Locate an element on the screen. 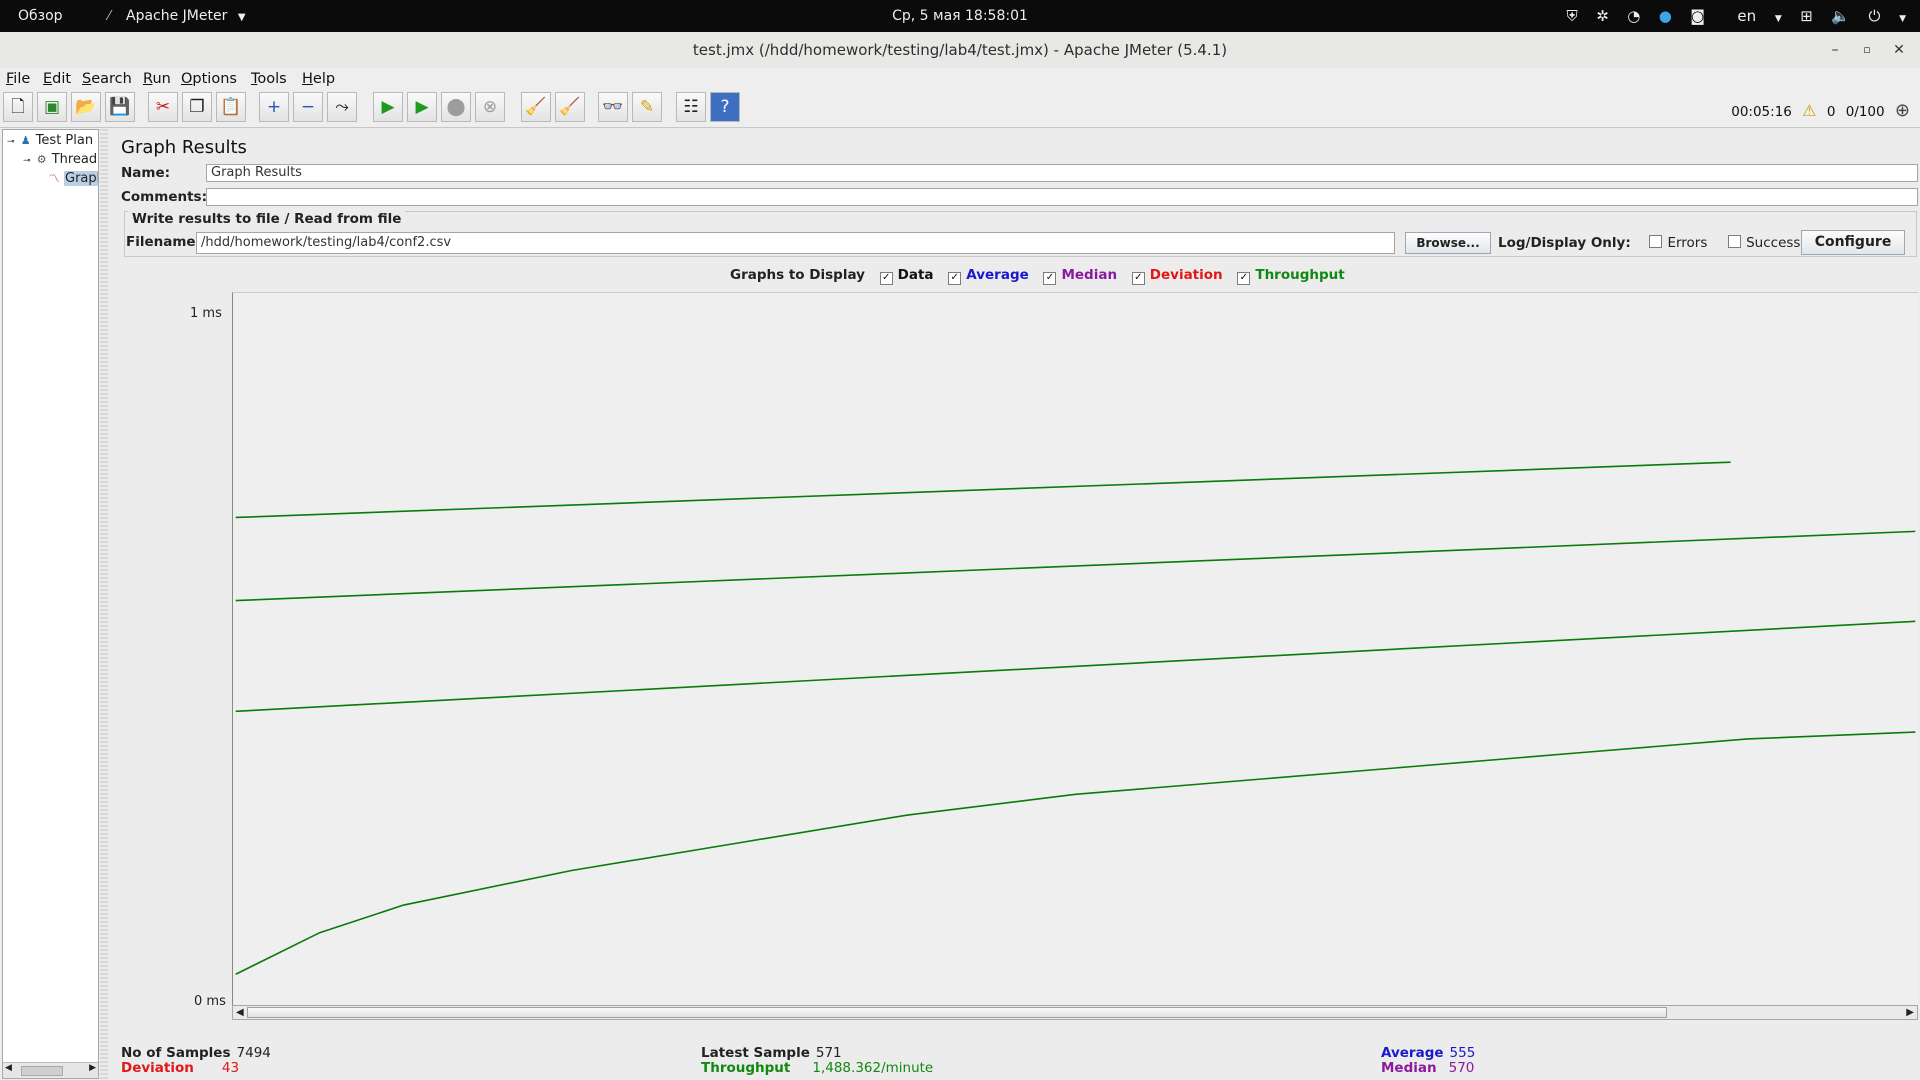  stat-deviation: Deviation 43 is located at coordinates (180, 1068).